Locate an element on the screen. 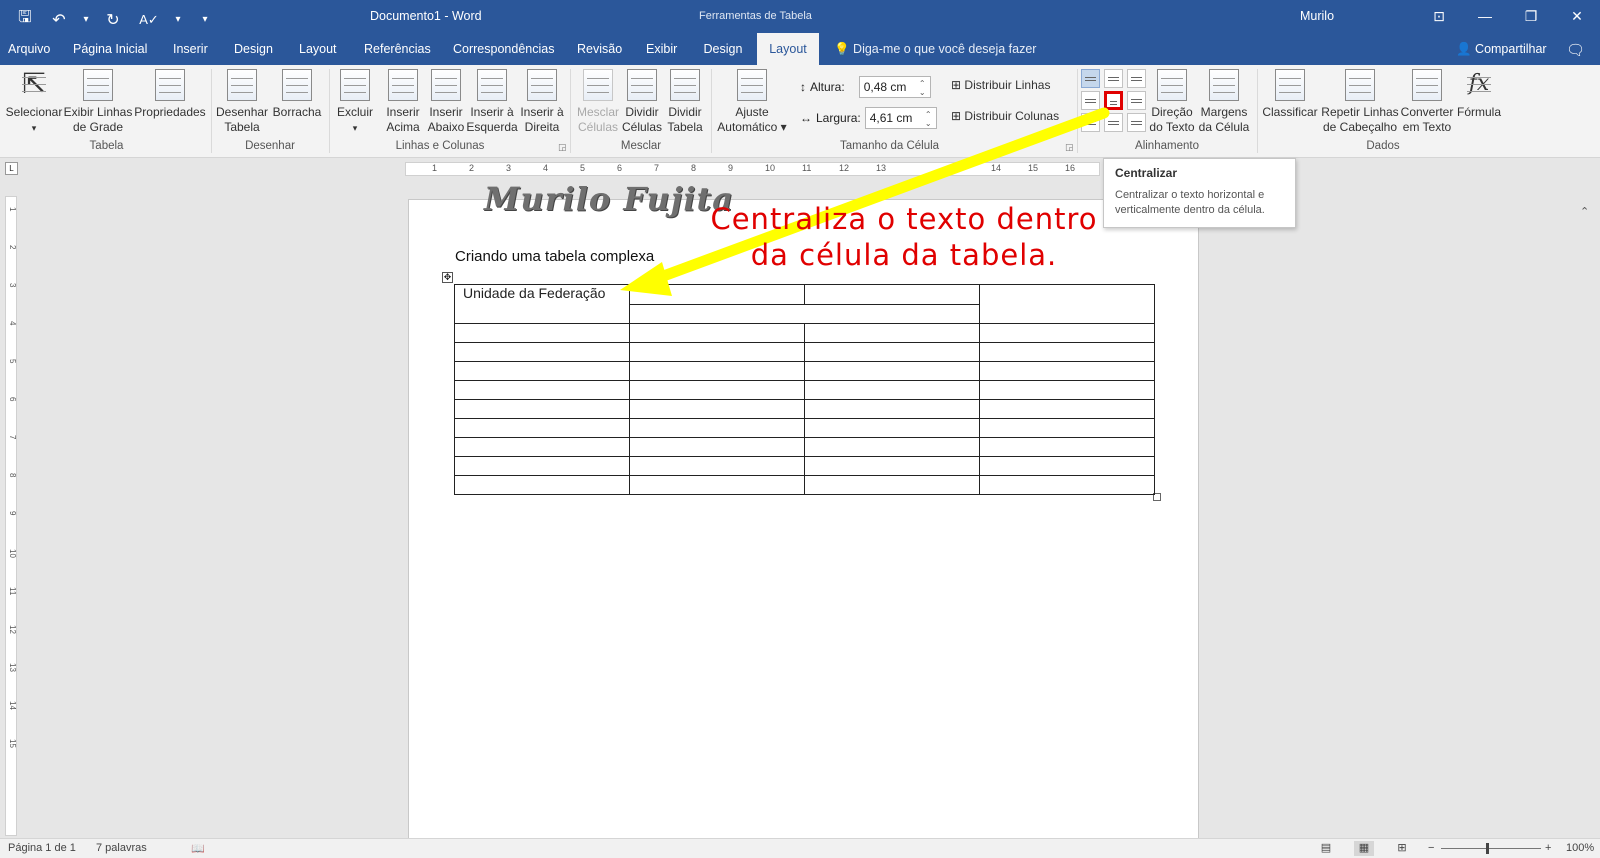 The height and width of the screenshot is (858, 1600). insert-above-button: Inserir Acima is located at coordinates (403, 102).